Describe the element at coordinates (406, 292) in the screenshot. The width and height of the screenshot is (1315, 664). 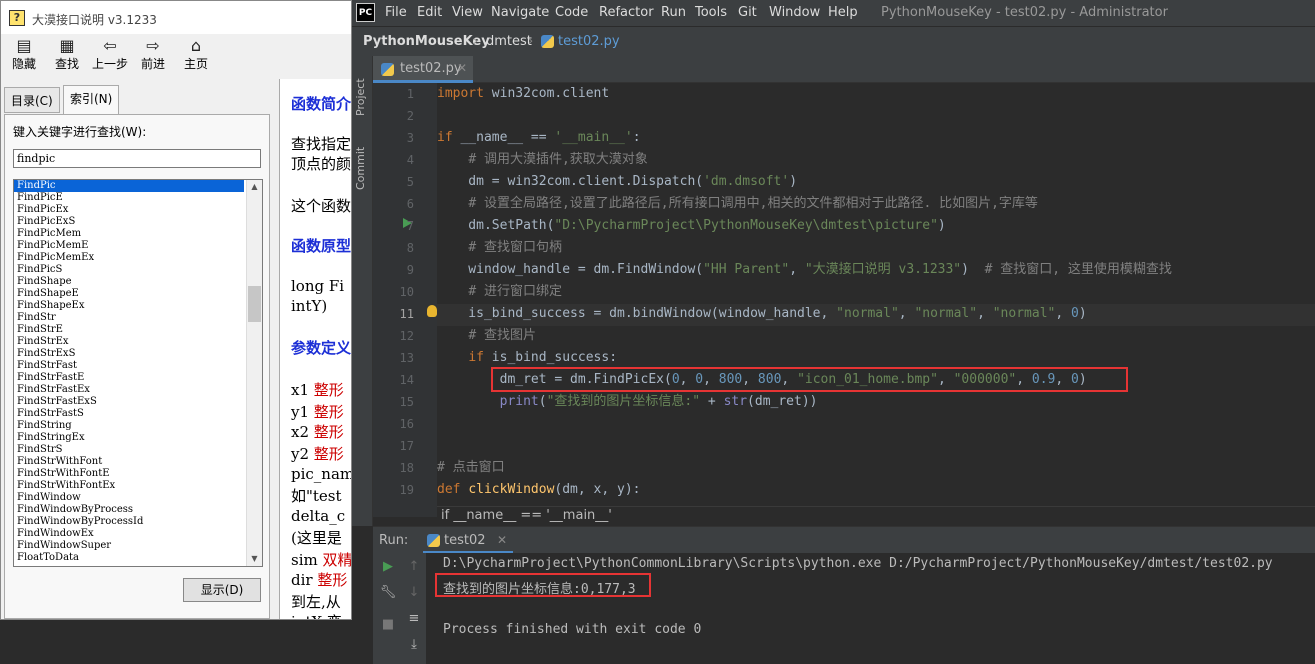
I see `line-number: 10` at that location.